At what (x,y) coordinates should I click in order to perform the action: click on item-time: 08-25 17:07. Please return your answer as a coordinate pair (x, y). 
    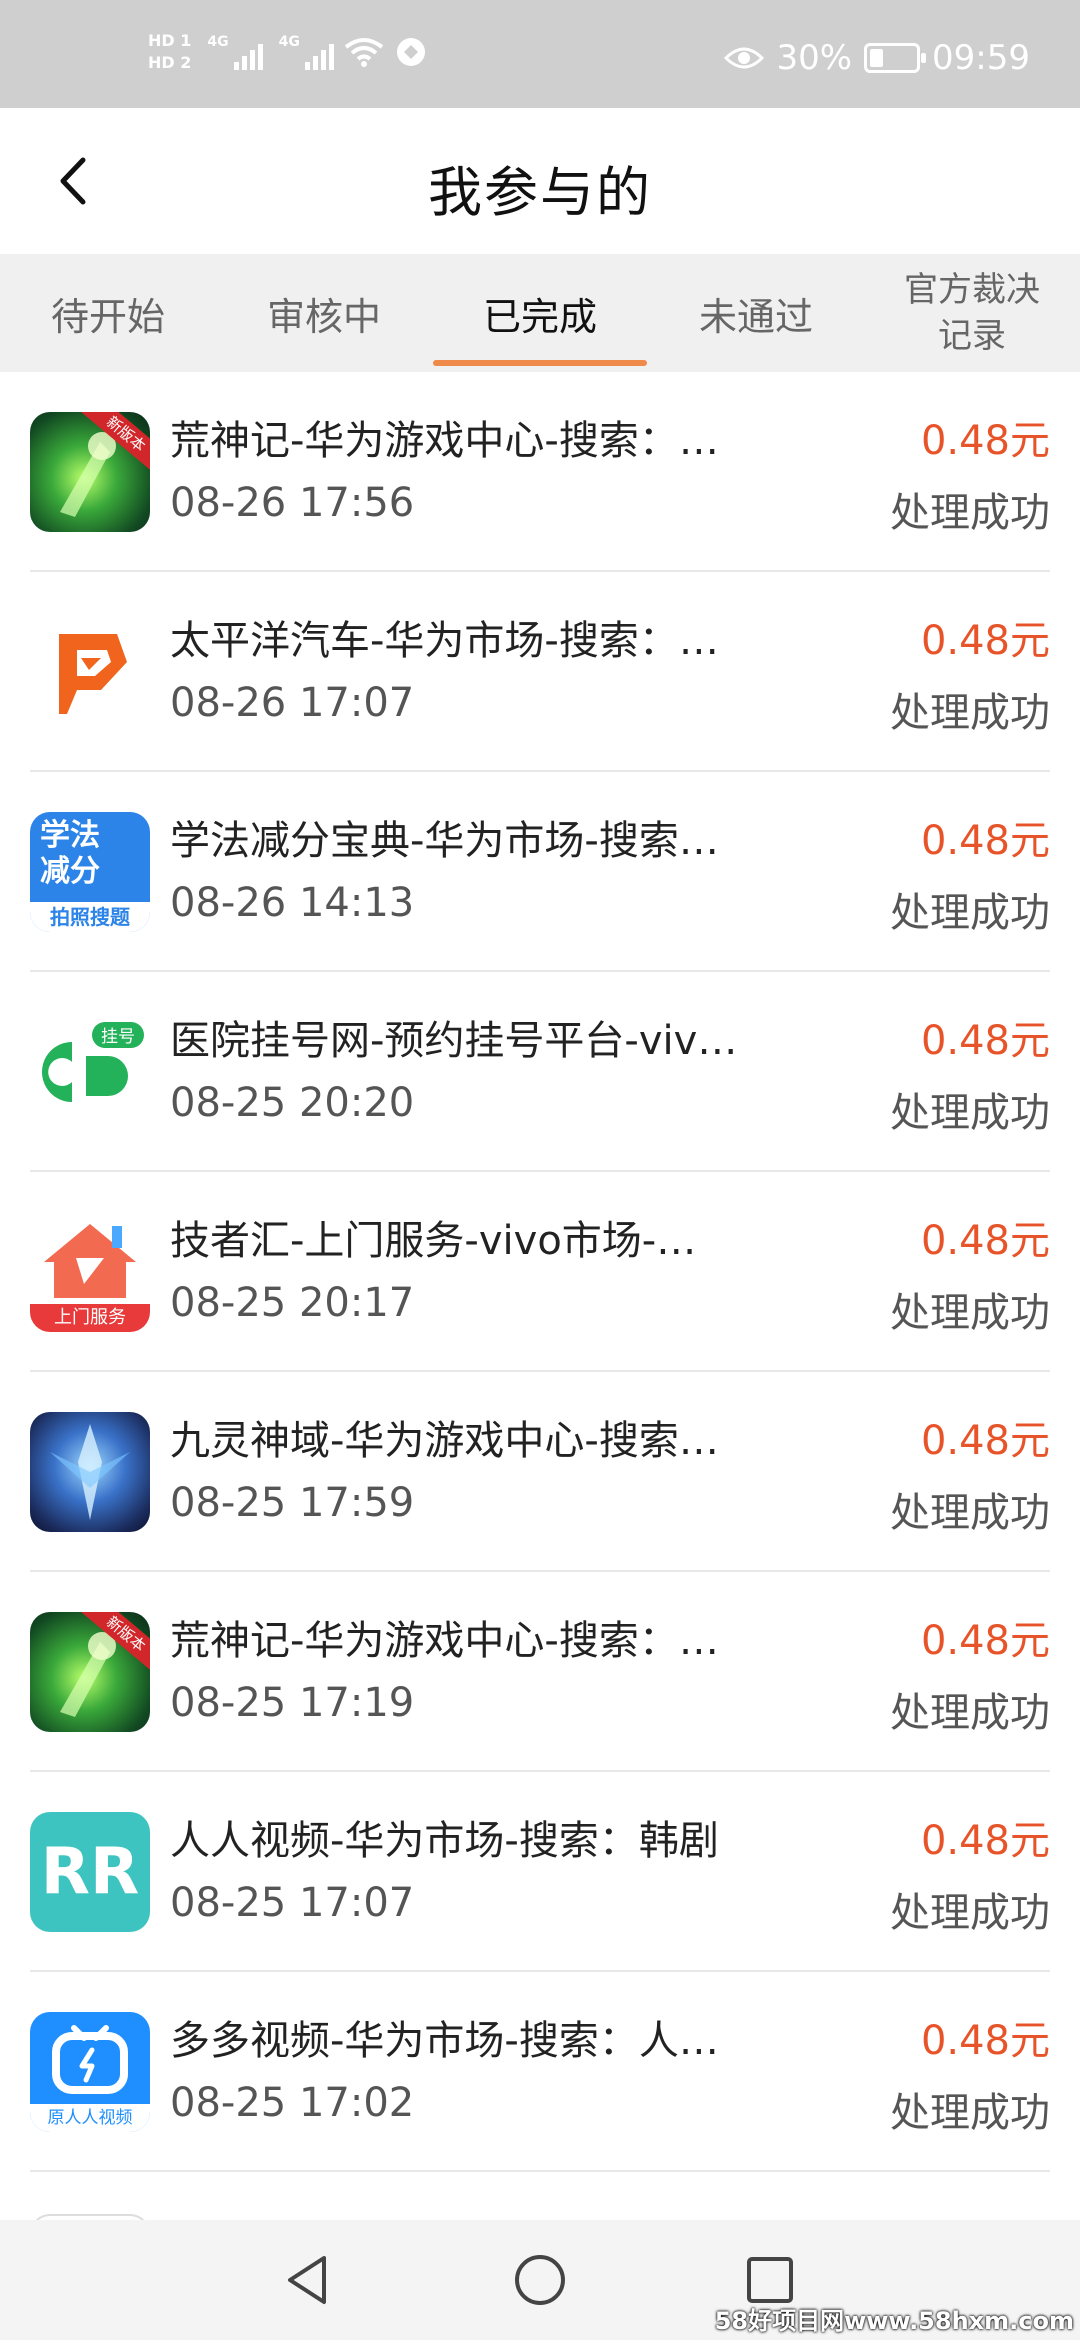
    Looking at the image, I should click on (292, 1903).